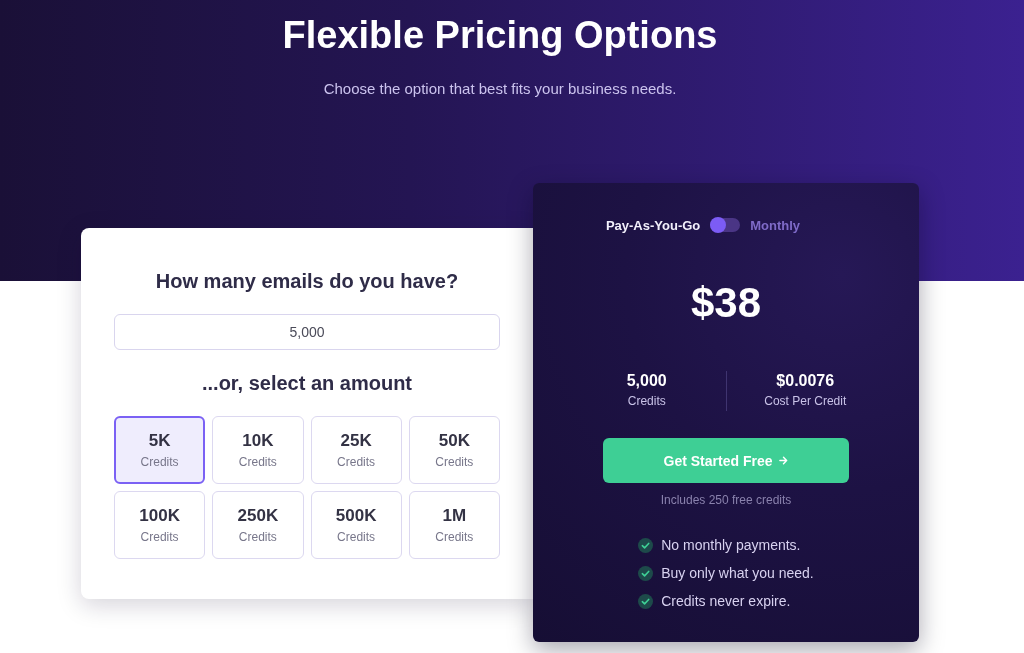 The height and width of the screenshot is (653, 1024). I want to click on feature-text: Buy only what you need., so click(737, 573).